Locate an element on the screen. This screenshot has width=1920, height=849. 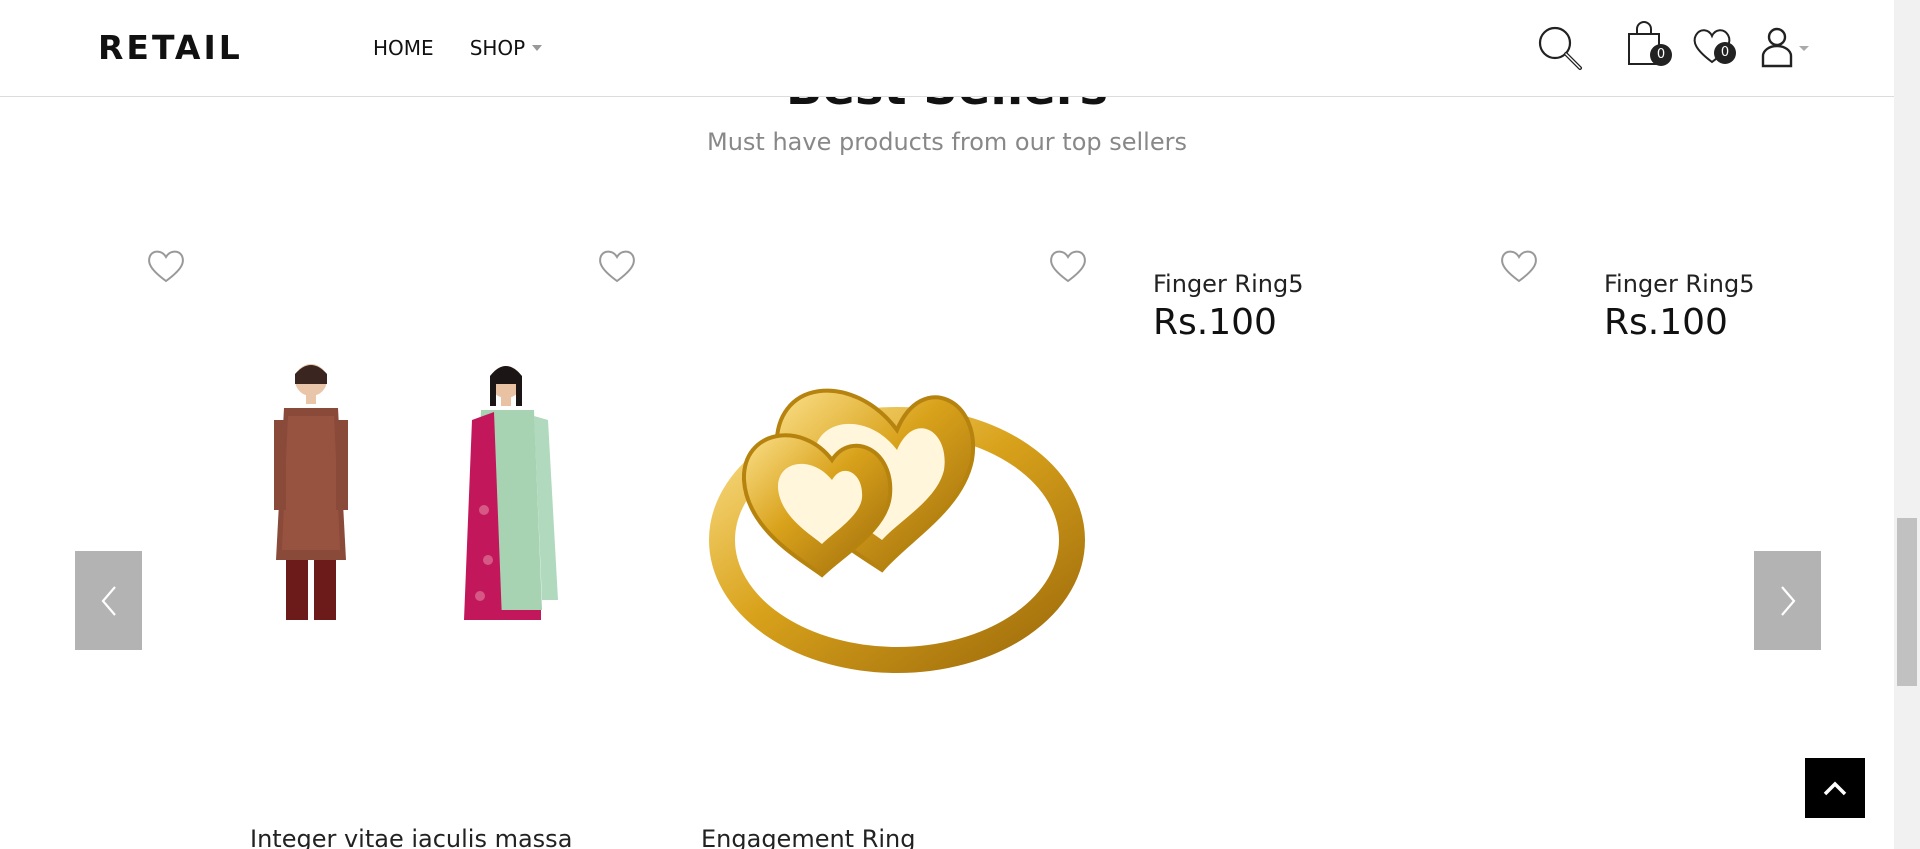
product-name: Integer vitae iaculis massa is located at coordinates (411, 837).